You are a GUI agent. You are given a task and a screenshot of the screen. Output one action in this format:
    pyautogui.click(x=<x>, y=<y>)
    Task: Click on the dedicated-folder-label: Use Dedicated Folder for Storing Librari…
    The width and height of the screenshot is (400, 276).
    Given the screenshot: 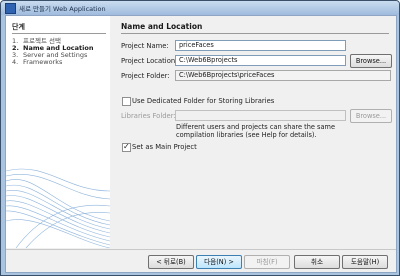 What is the action you would take?
    pyautogui.click(x=203, y=101)
    